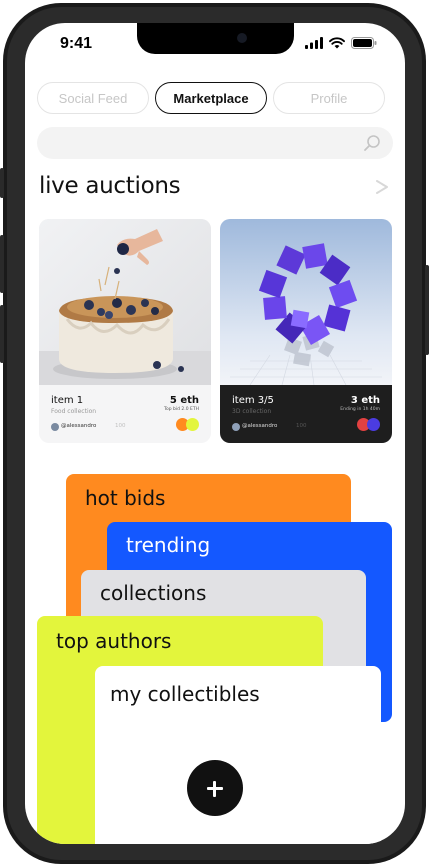 The height and width of the screenshot is (867, 429). I want to click on tab-marketplace: Marketplace, so click(211, 98).